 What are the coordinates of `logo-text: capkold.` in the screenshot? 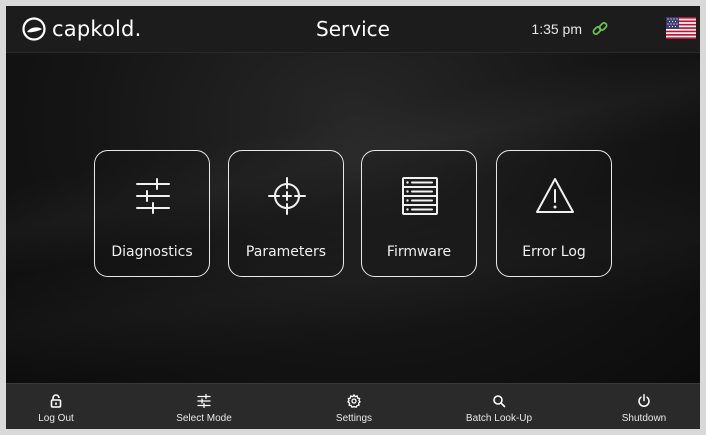 It's located at (97, 29).